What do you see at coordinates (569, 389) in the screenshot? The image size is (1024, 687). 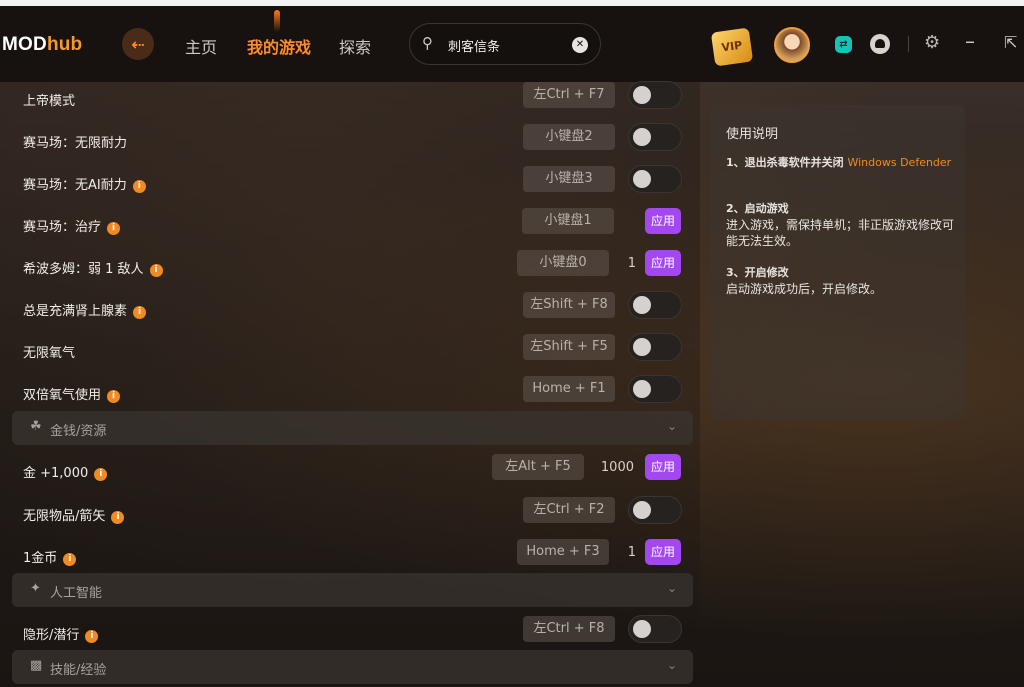 I see `hotkey-badge: Home + F1` at bounding box center [569, 389].